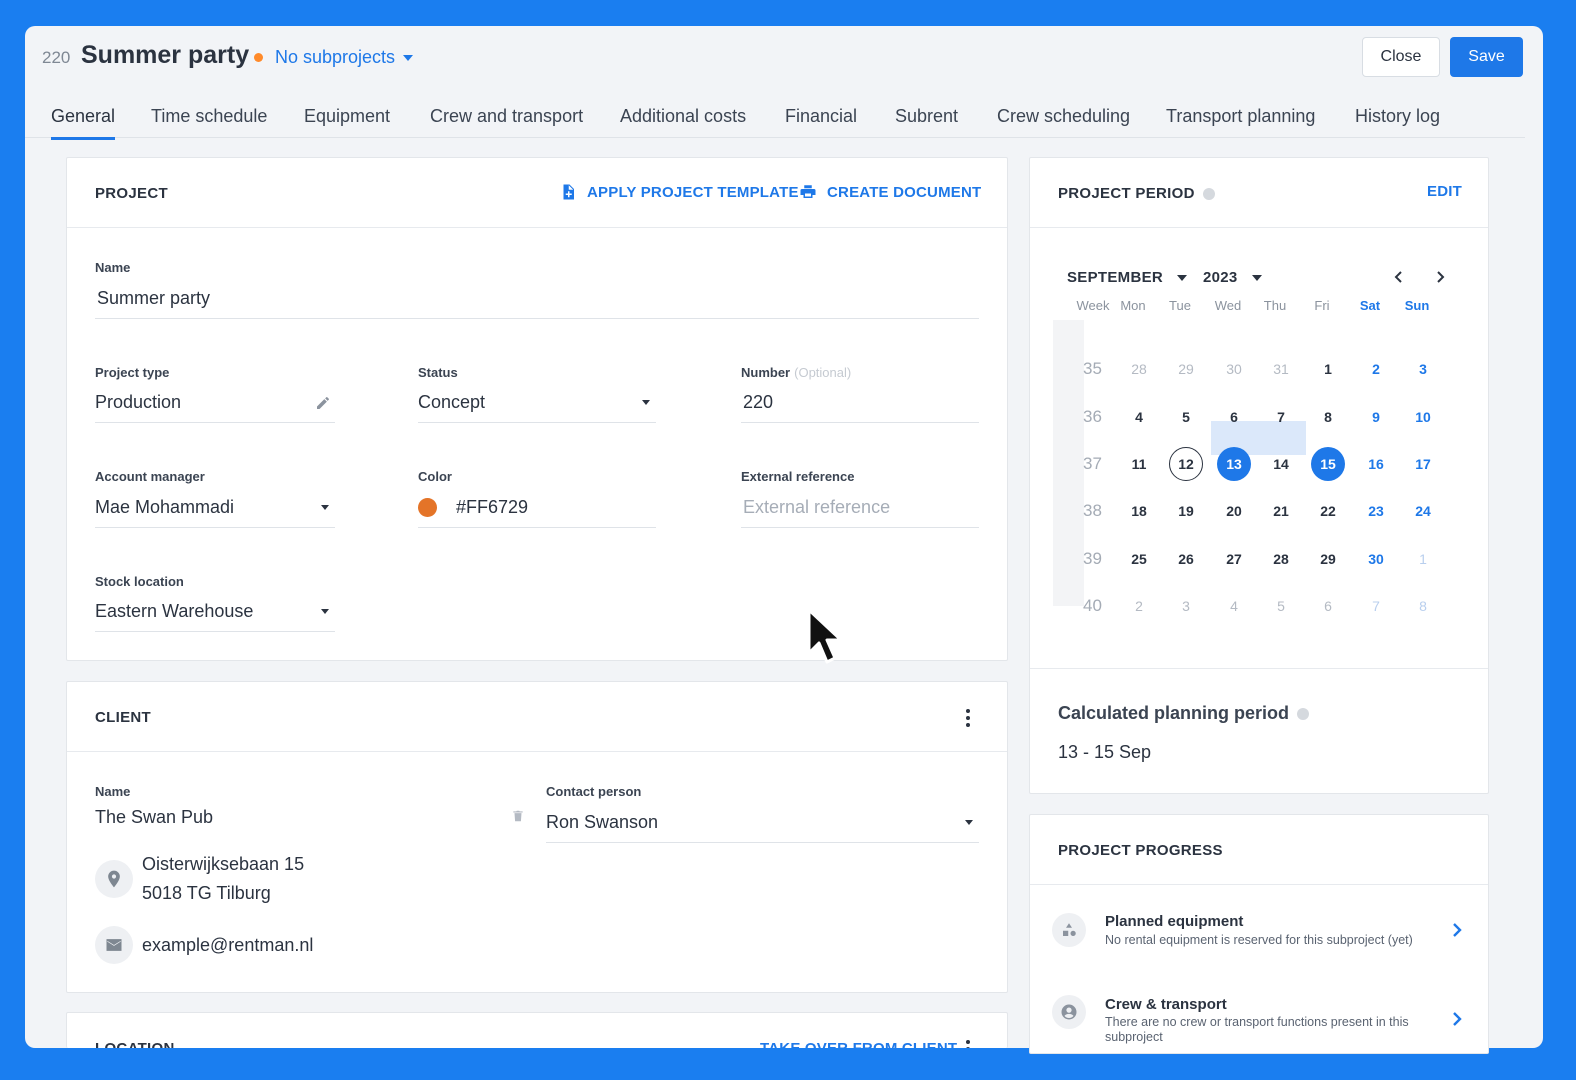 This screenshot has height=1080, width=1576. I want to click on calendar-day: 14, so click(1281, 464).